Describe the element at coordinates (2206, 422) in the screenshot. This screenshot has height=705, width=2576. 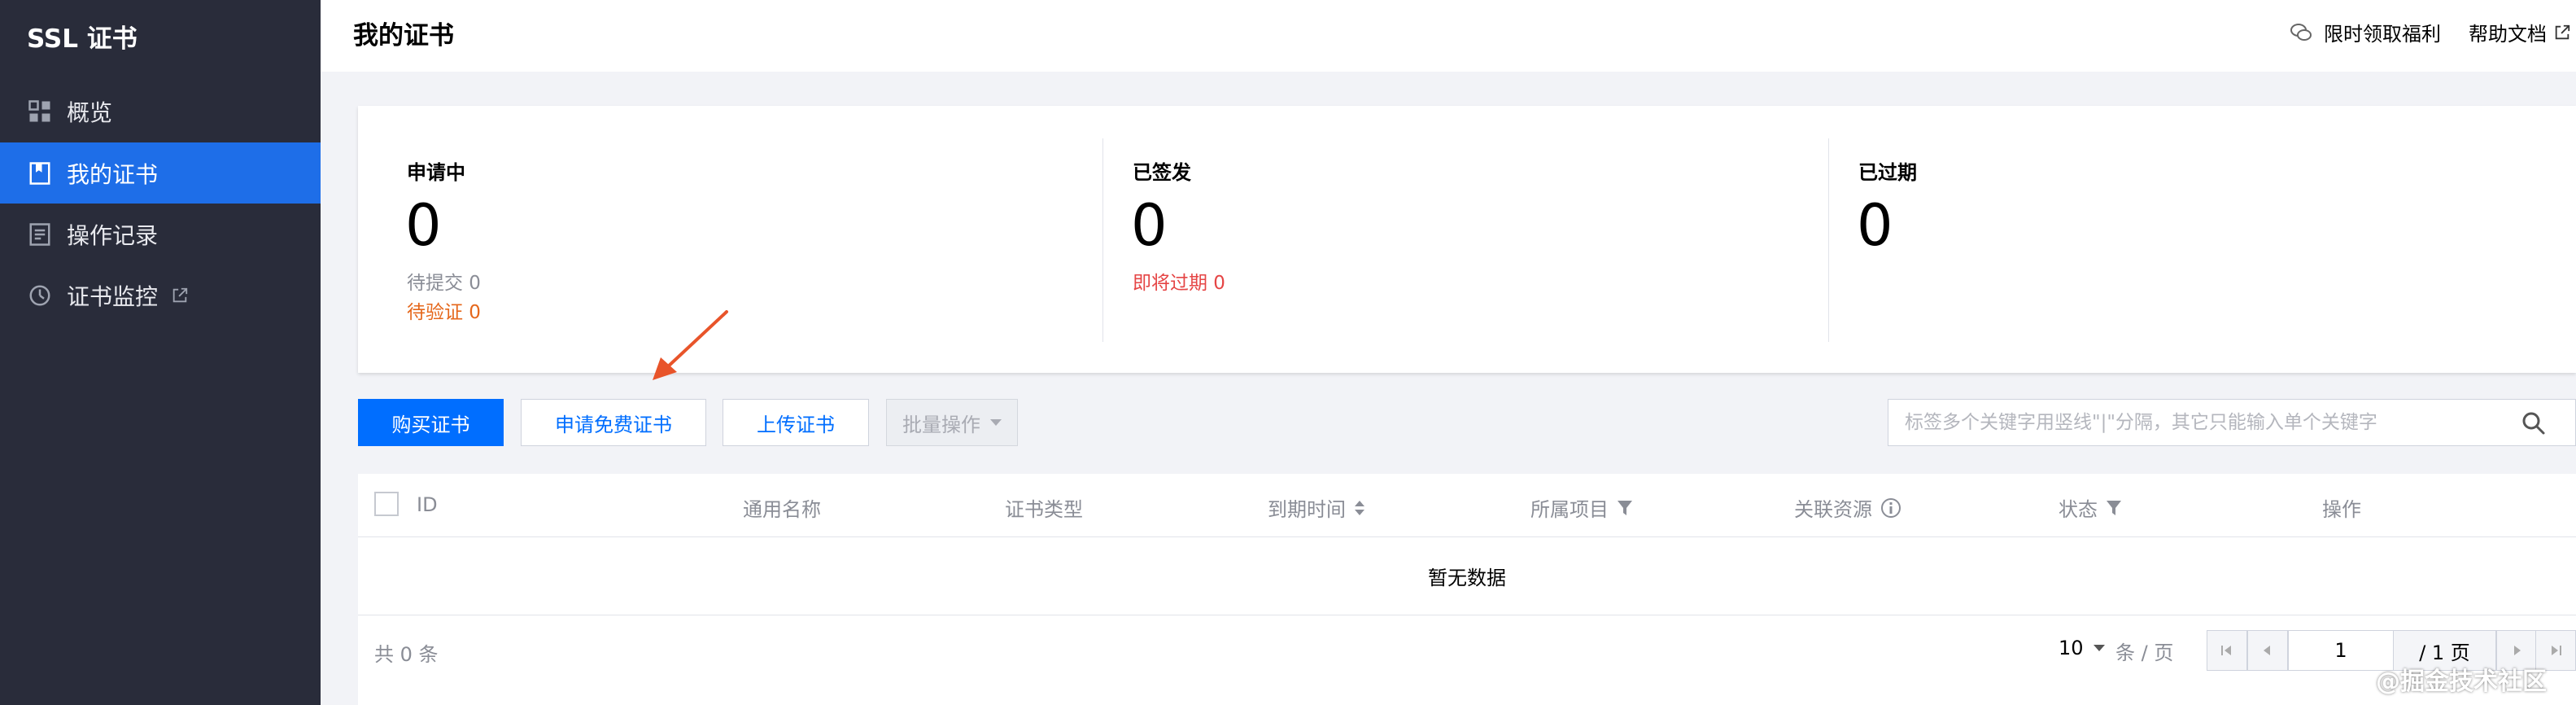
I see `search-input` at that location.